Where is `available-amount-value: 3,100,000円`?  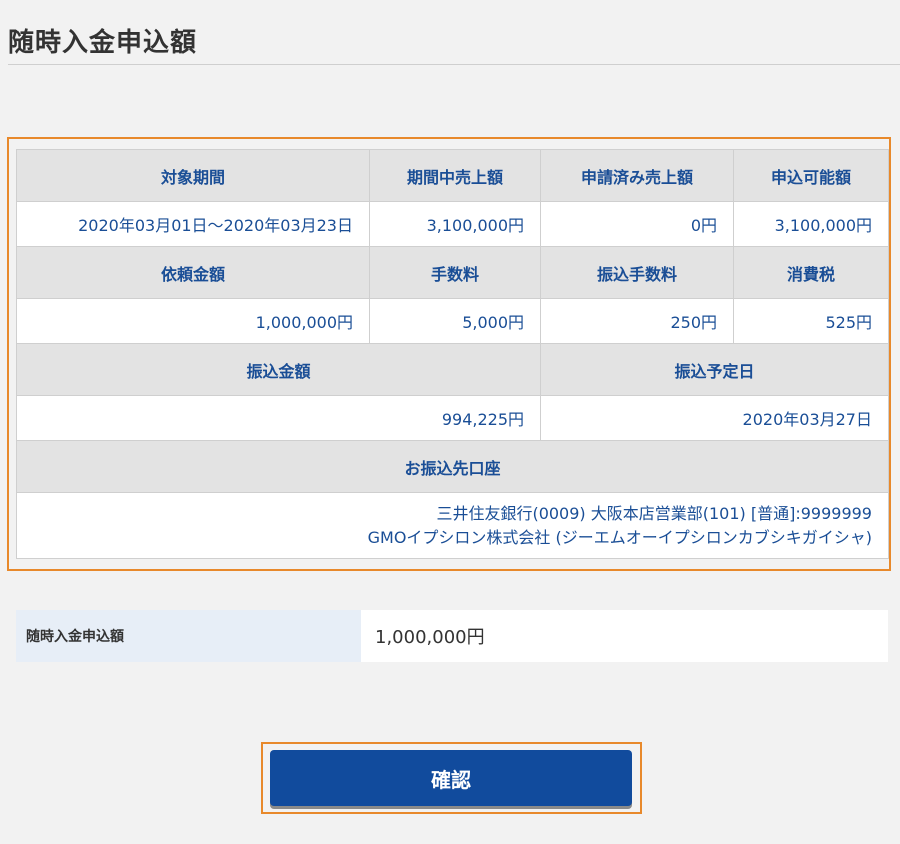 available-amount-value: 3,100,000円 is located at coordinates (811, 224).